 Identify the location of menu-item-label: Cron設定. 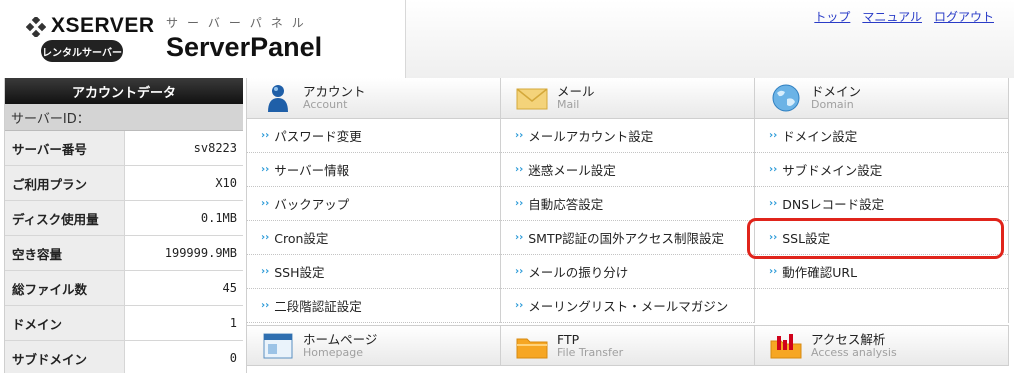
(301, 238).